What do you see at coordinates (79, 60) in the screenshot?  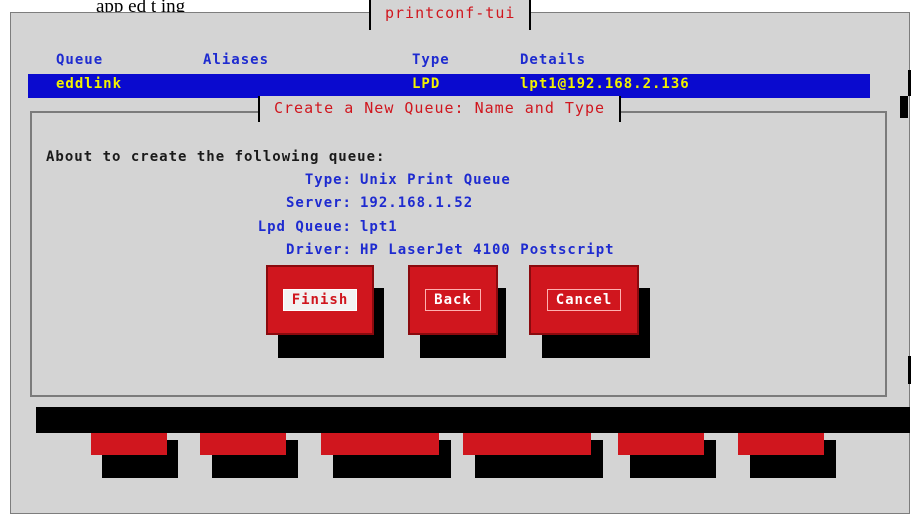 I see `column-header-queue: Queue` at bounding box center [79, 60].